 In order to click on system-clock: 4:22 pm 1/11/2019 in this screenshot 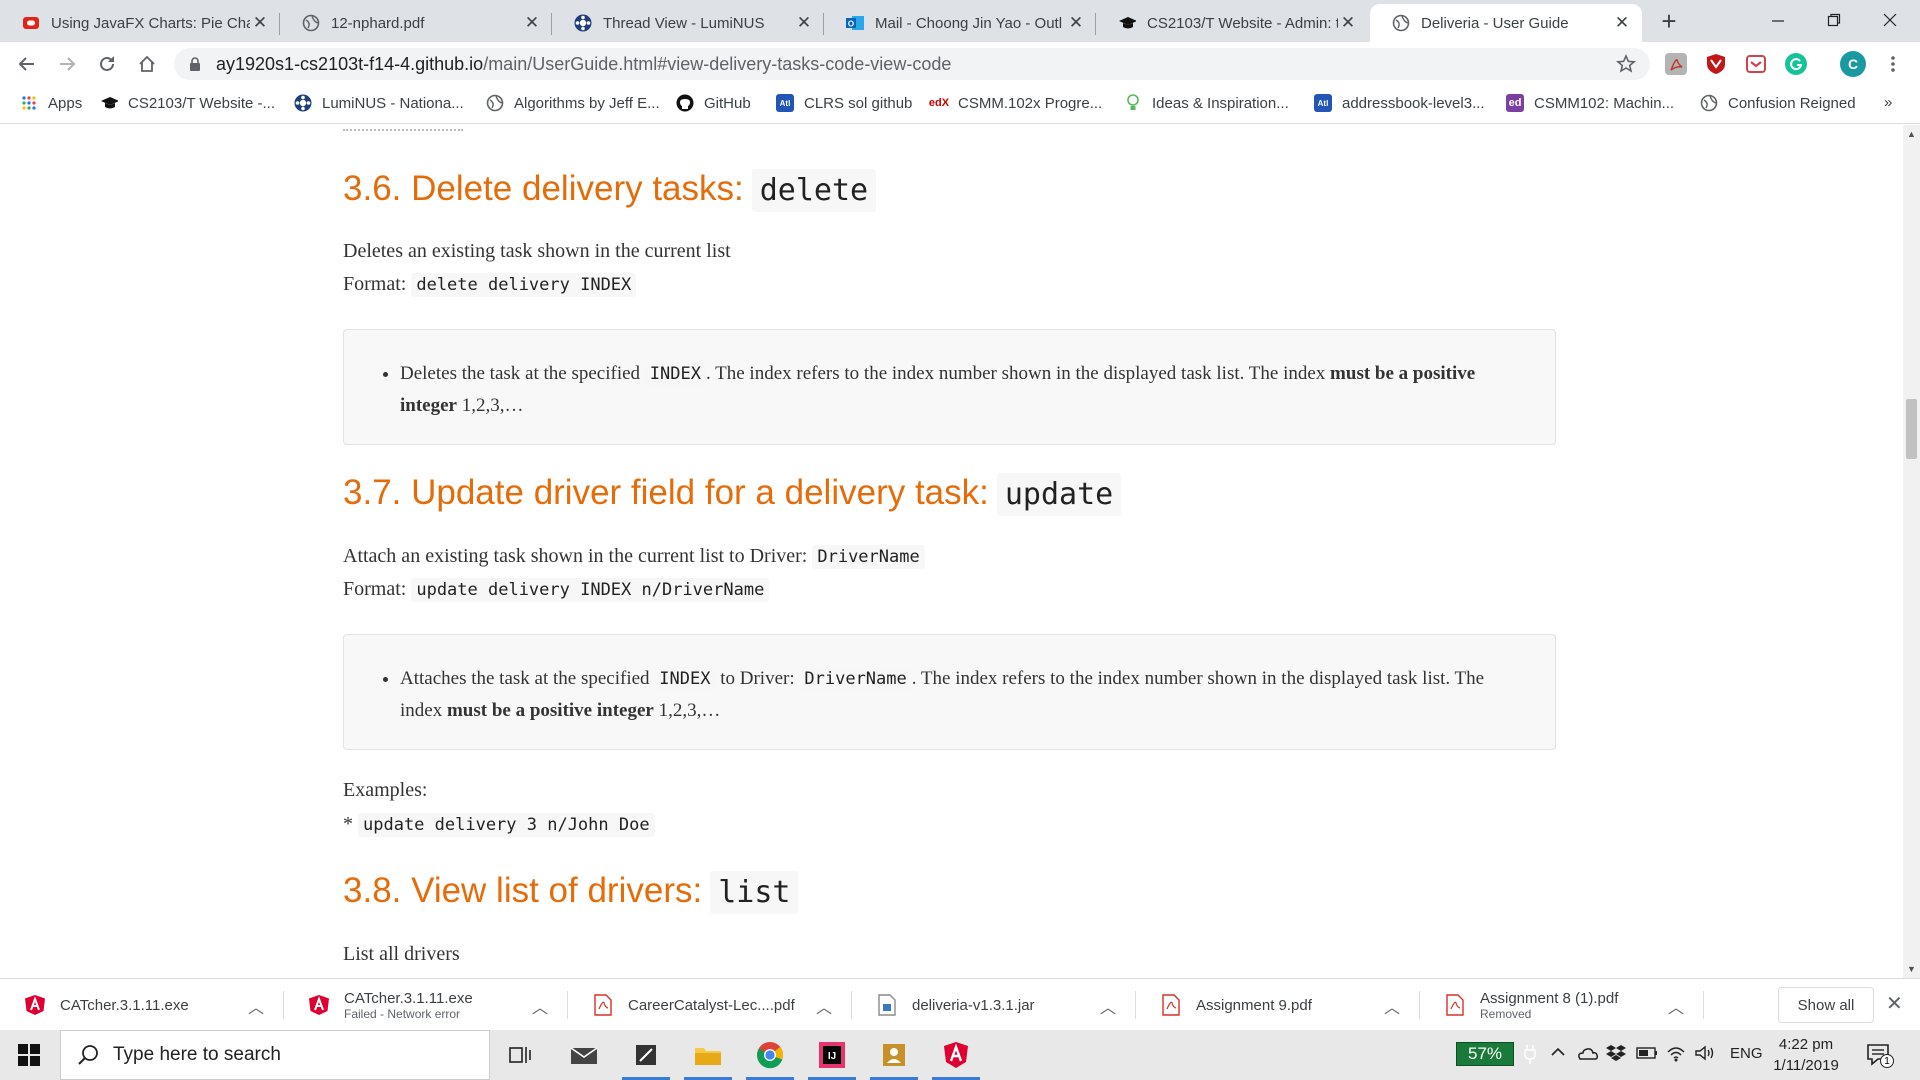, I will do `click(1806, 1055)`.